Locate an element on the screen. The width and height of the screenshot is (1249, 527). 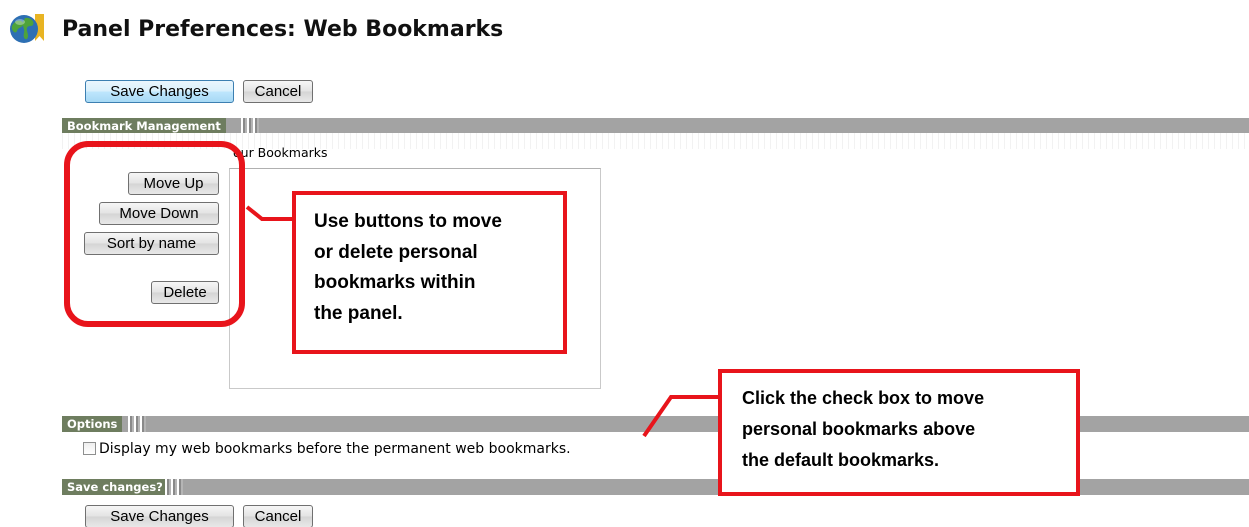
callout-line: bookmarks within is located at coordinates (395, 282).